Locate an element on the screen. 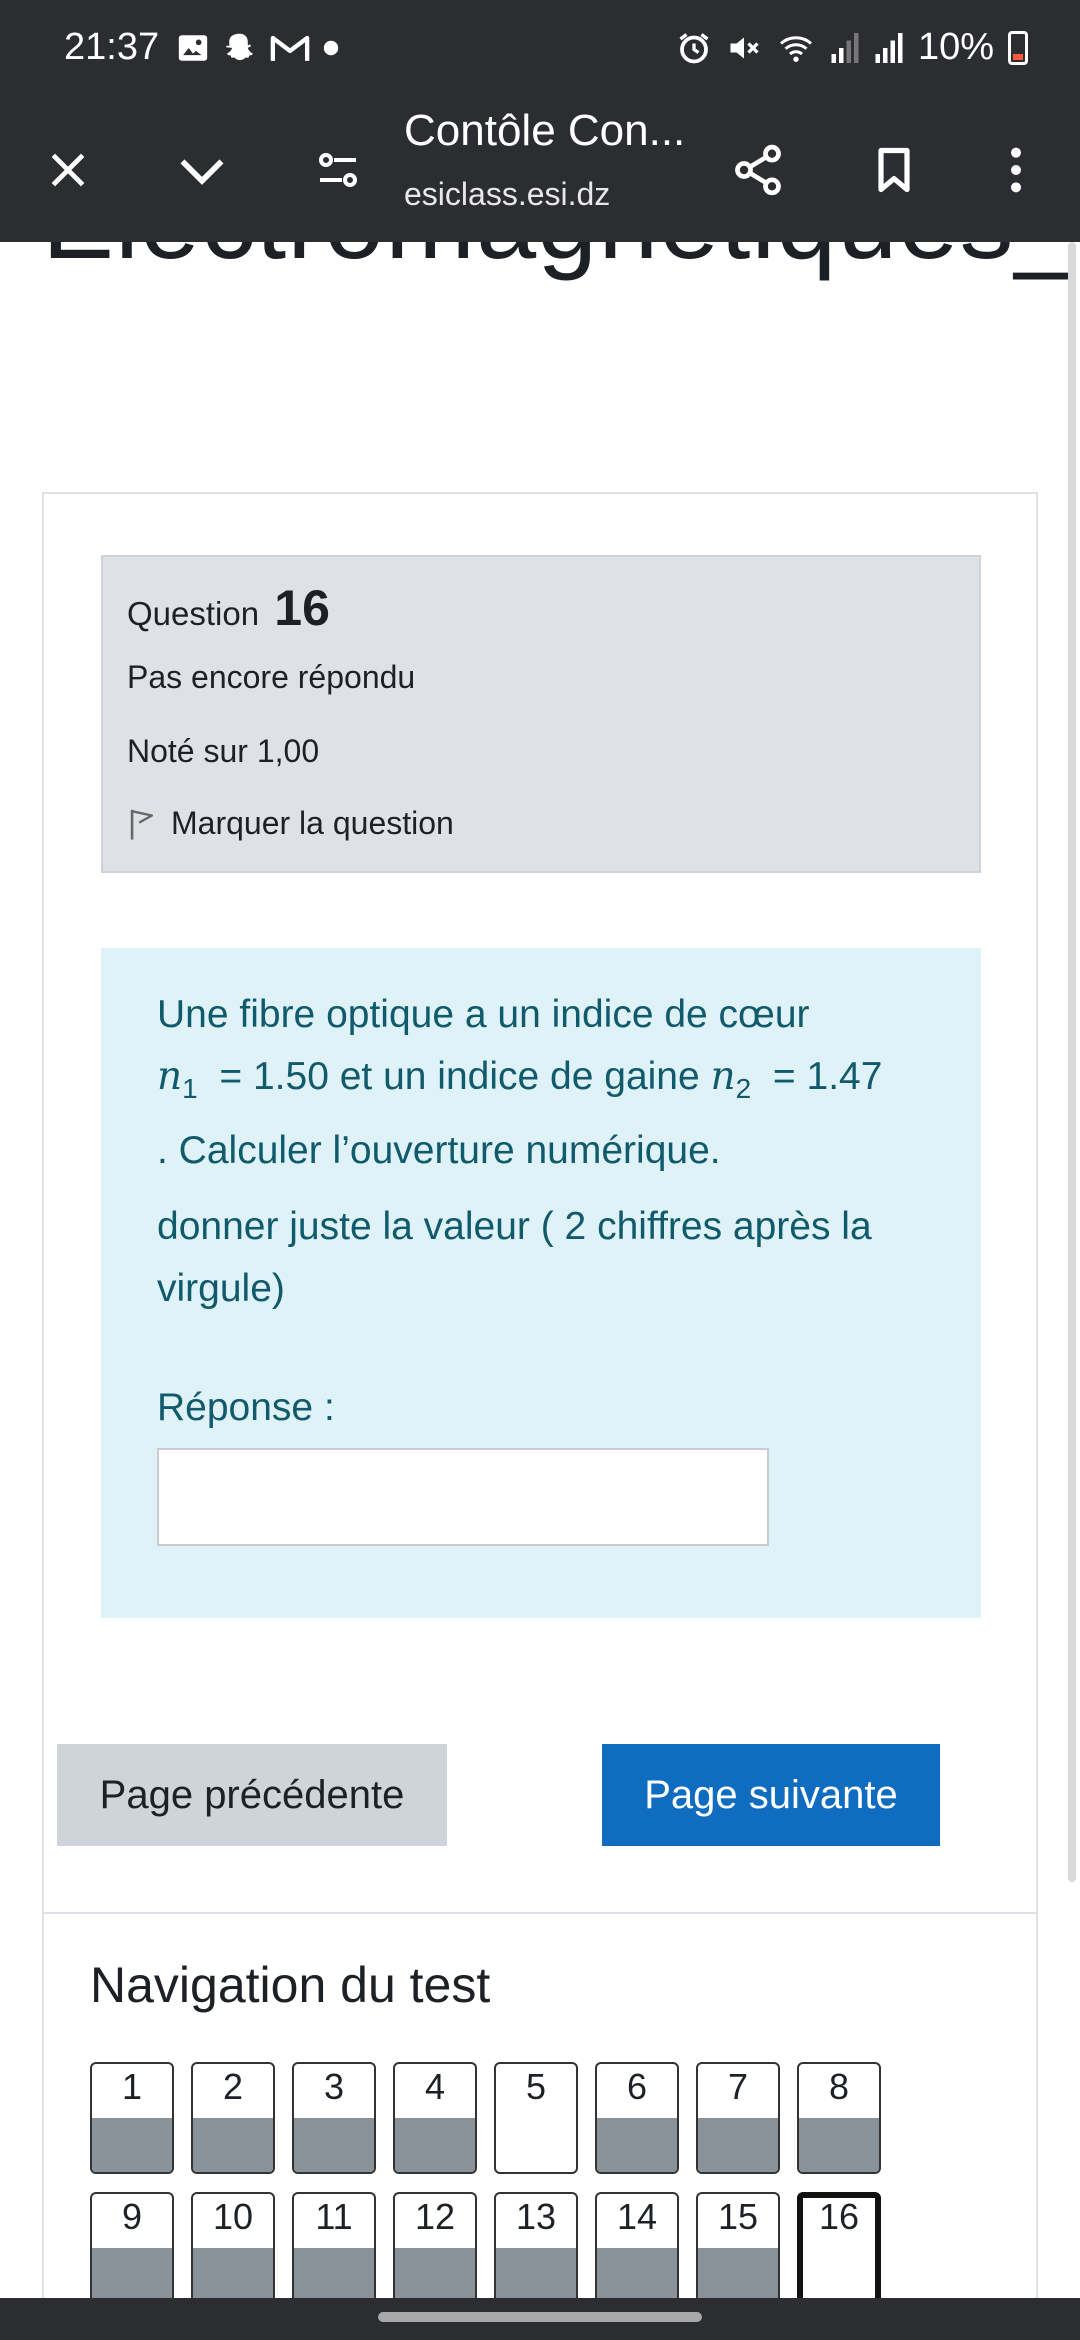 The image size is (1080, 2340). status-time: 21:37 is located at coordinates (112, 47).